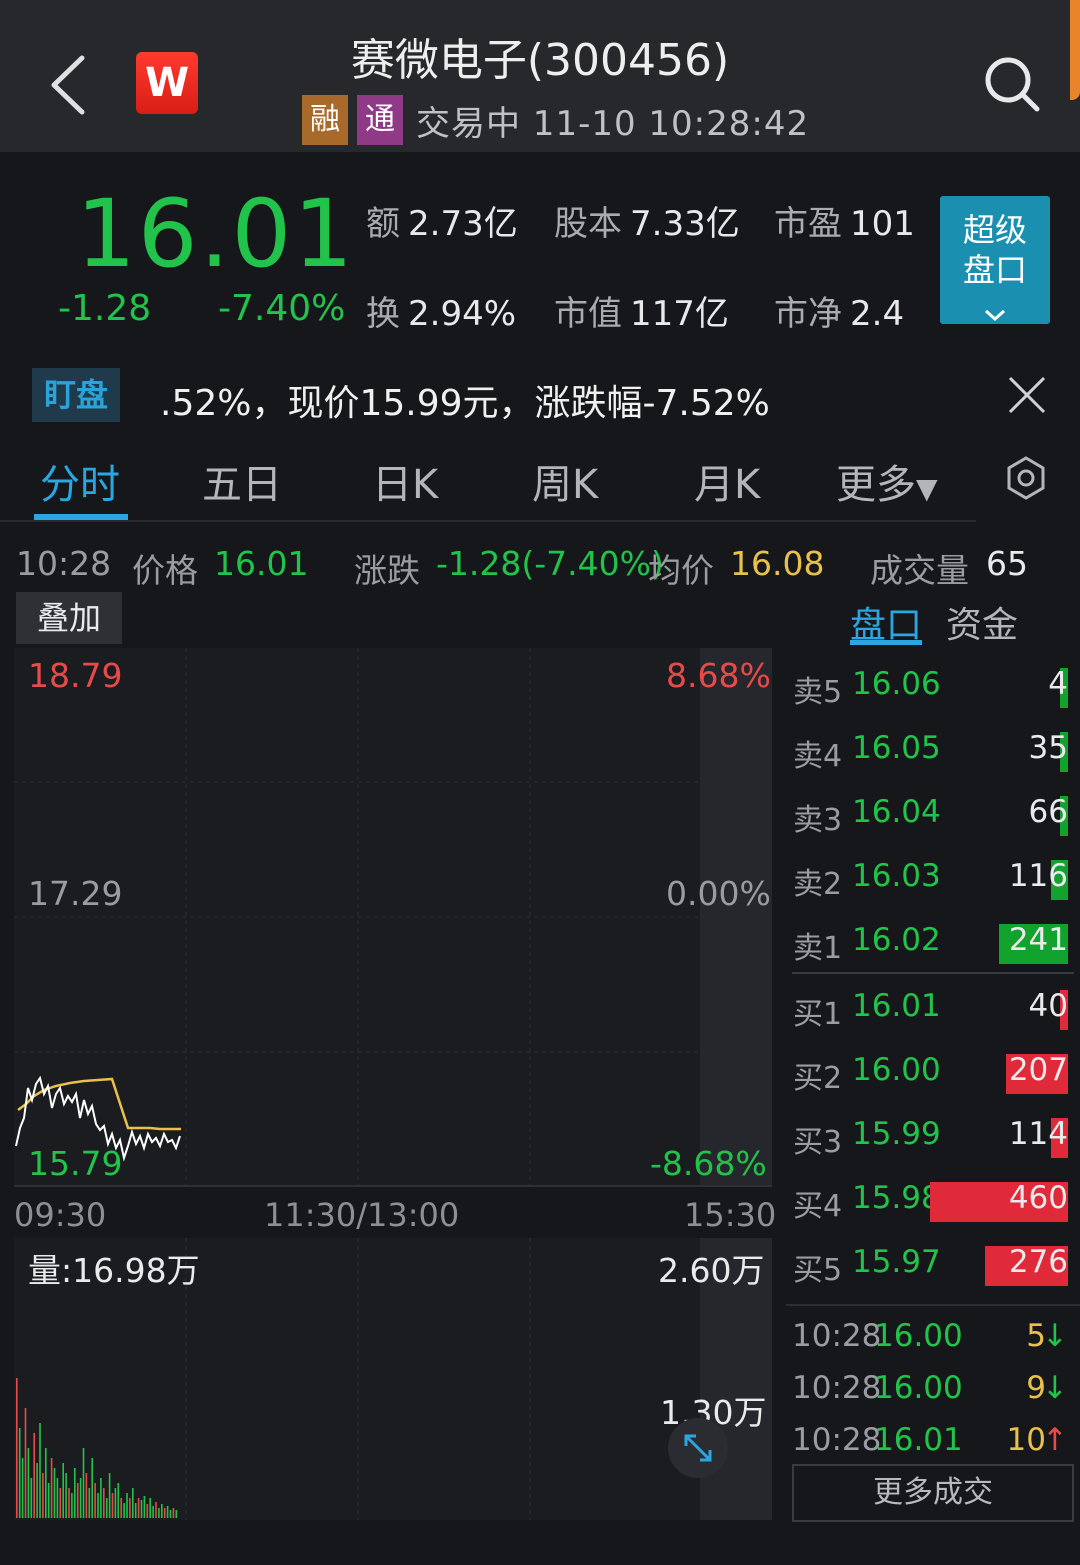  What do you see at coordinates (1058, 684) in the screenshot?
I see `level-qty: 4` at bounding box center [1058, 684].